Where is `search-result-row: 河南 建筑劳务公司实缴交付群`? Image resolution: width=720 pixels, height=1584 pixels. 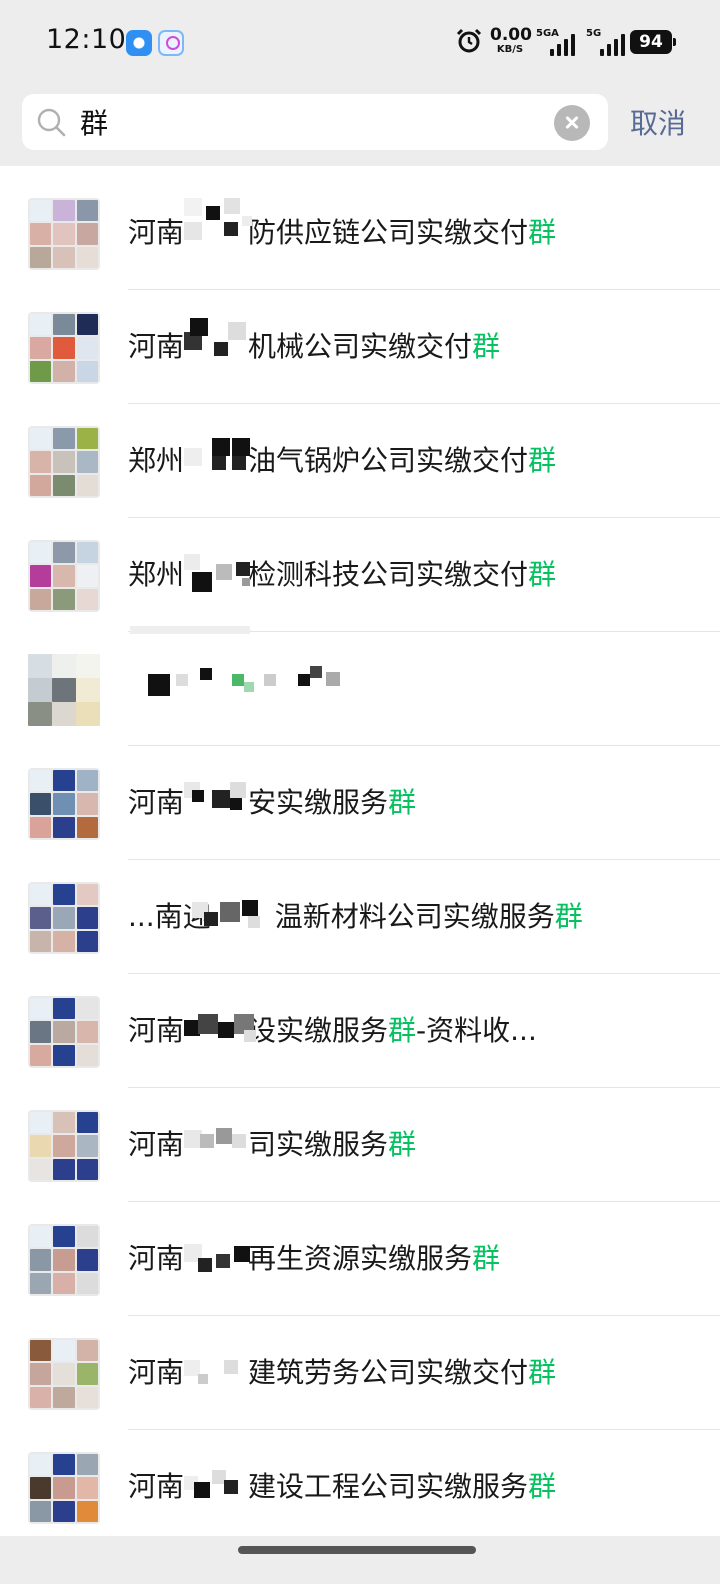 search-result-row: 河南 建筑劳务公司实缴交付群 is located at coordinates (360, 1373).